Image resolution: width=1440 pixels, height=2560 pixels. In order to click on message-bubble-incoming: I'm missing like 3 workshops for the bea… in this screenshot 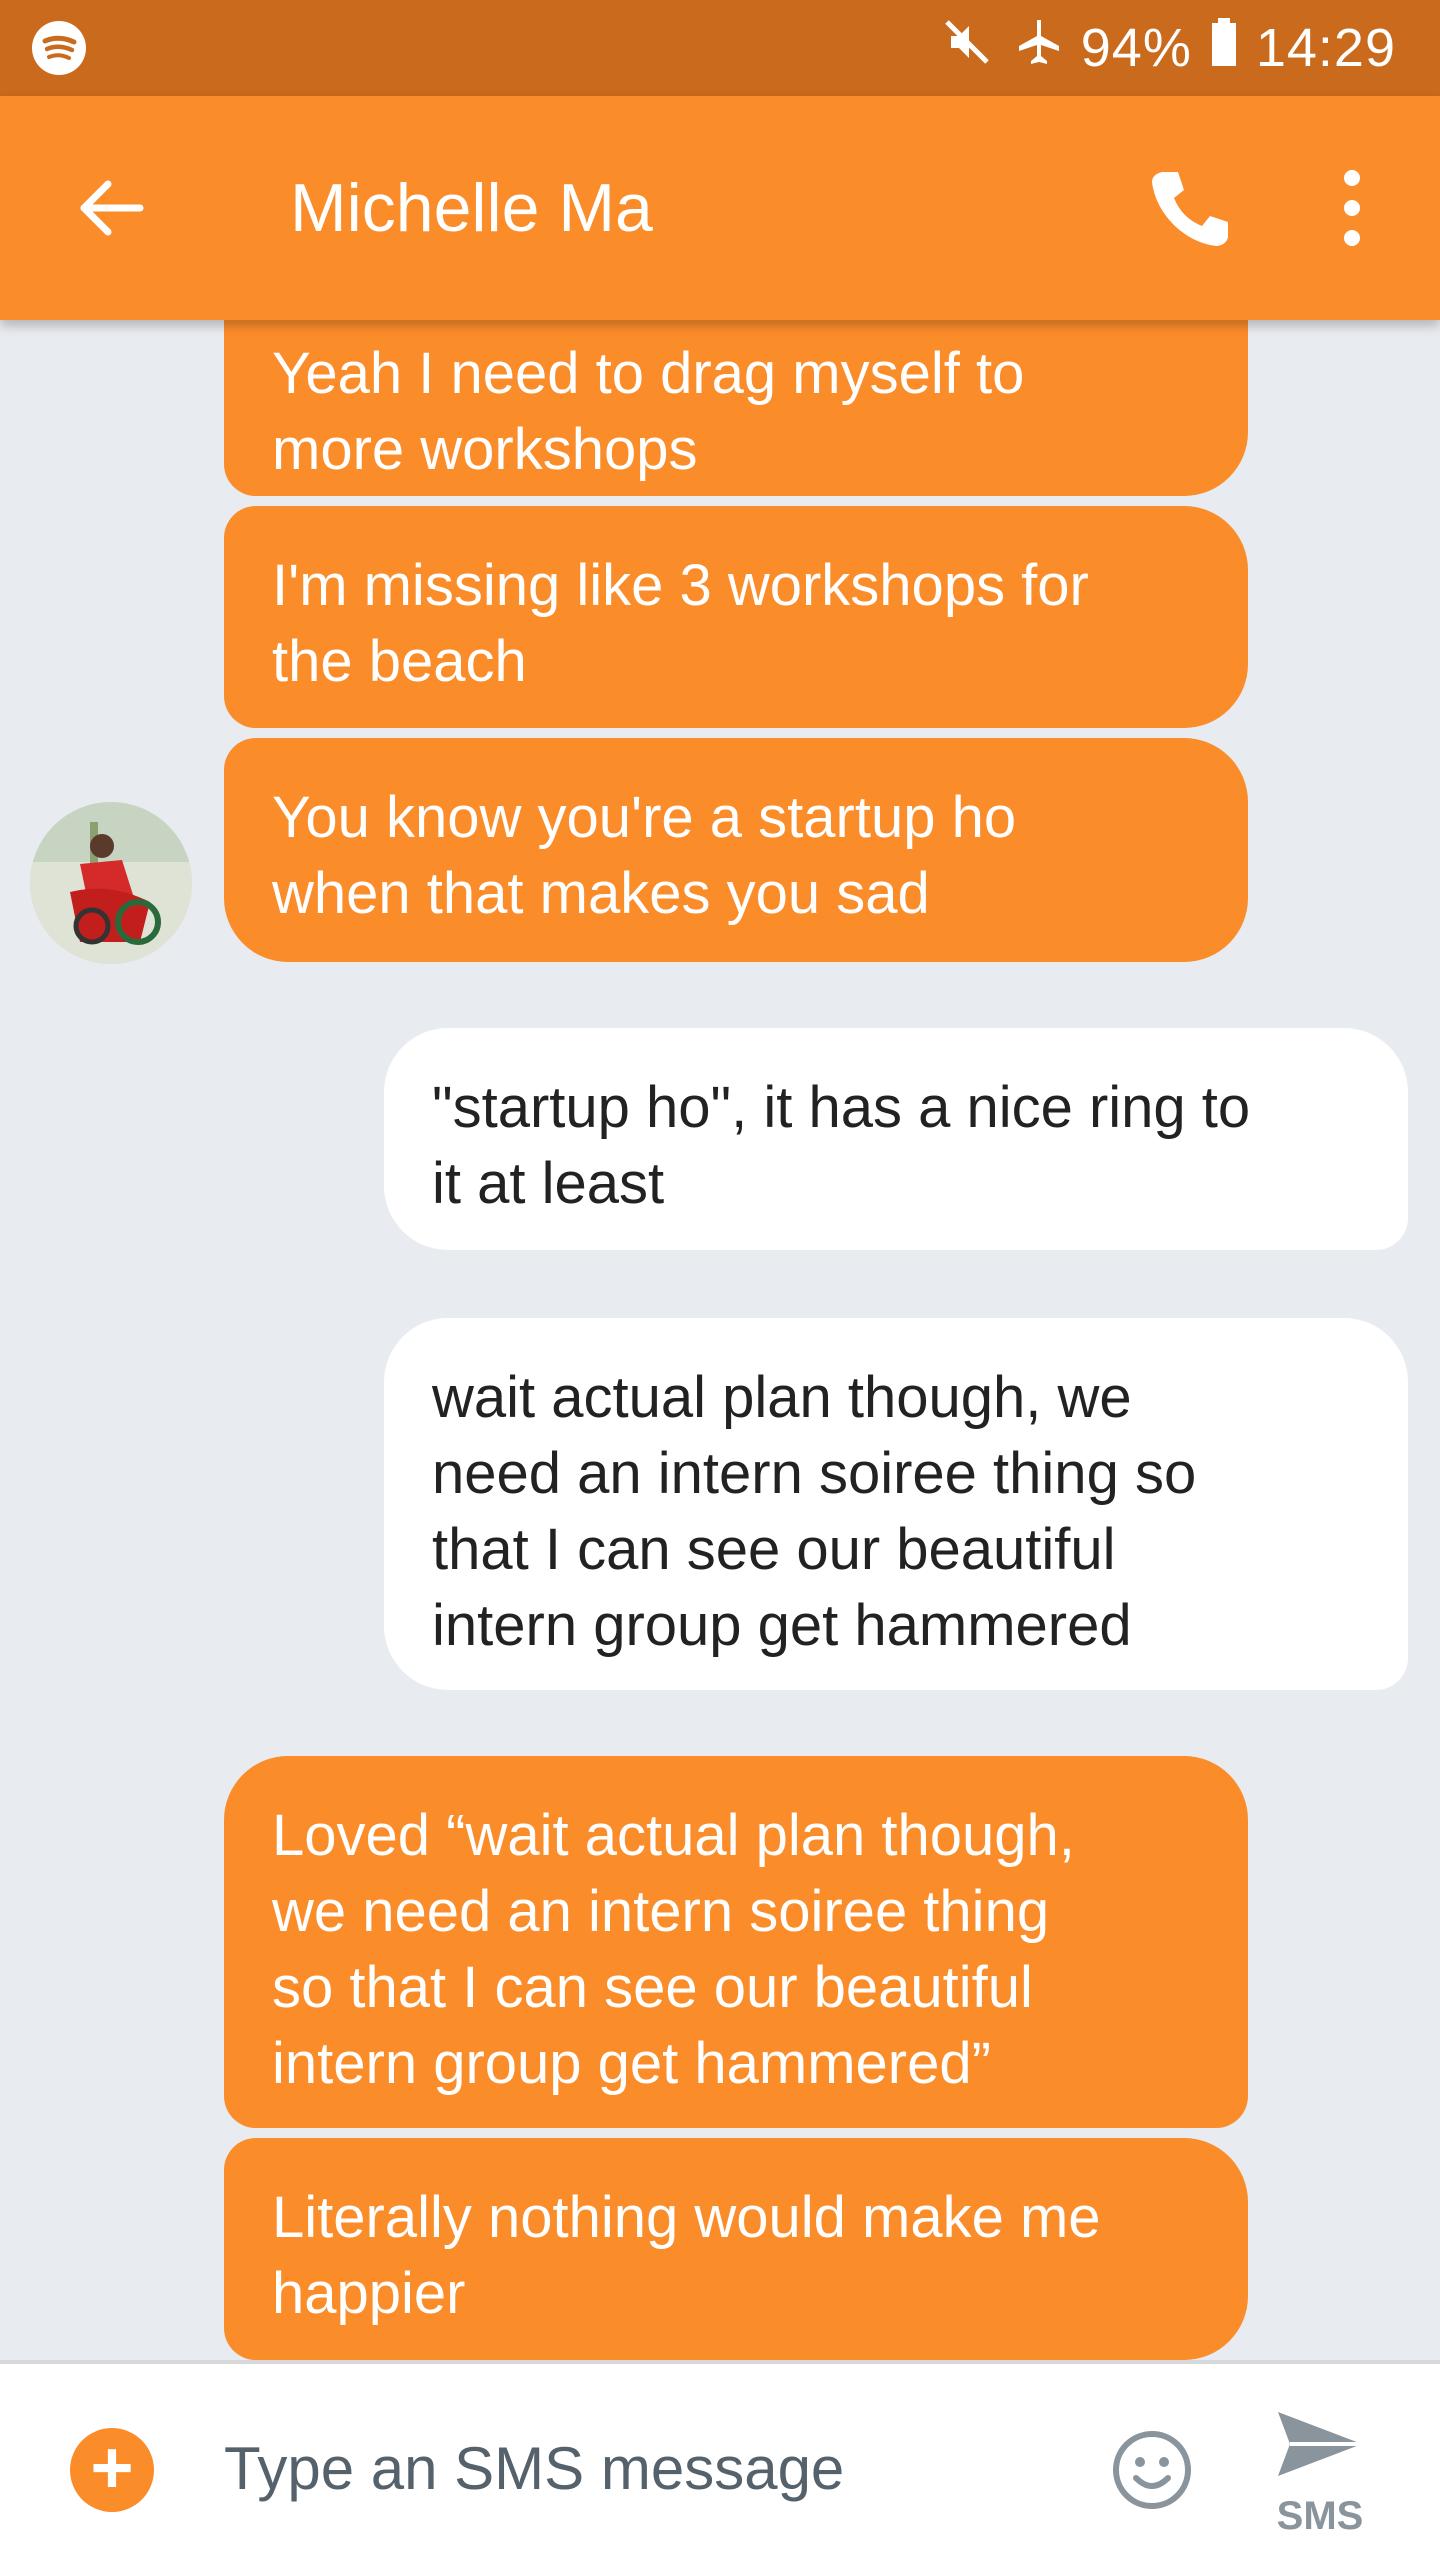, I will do `click(736, 617)`.